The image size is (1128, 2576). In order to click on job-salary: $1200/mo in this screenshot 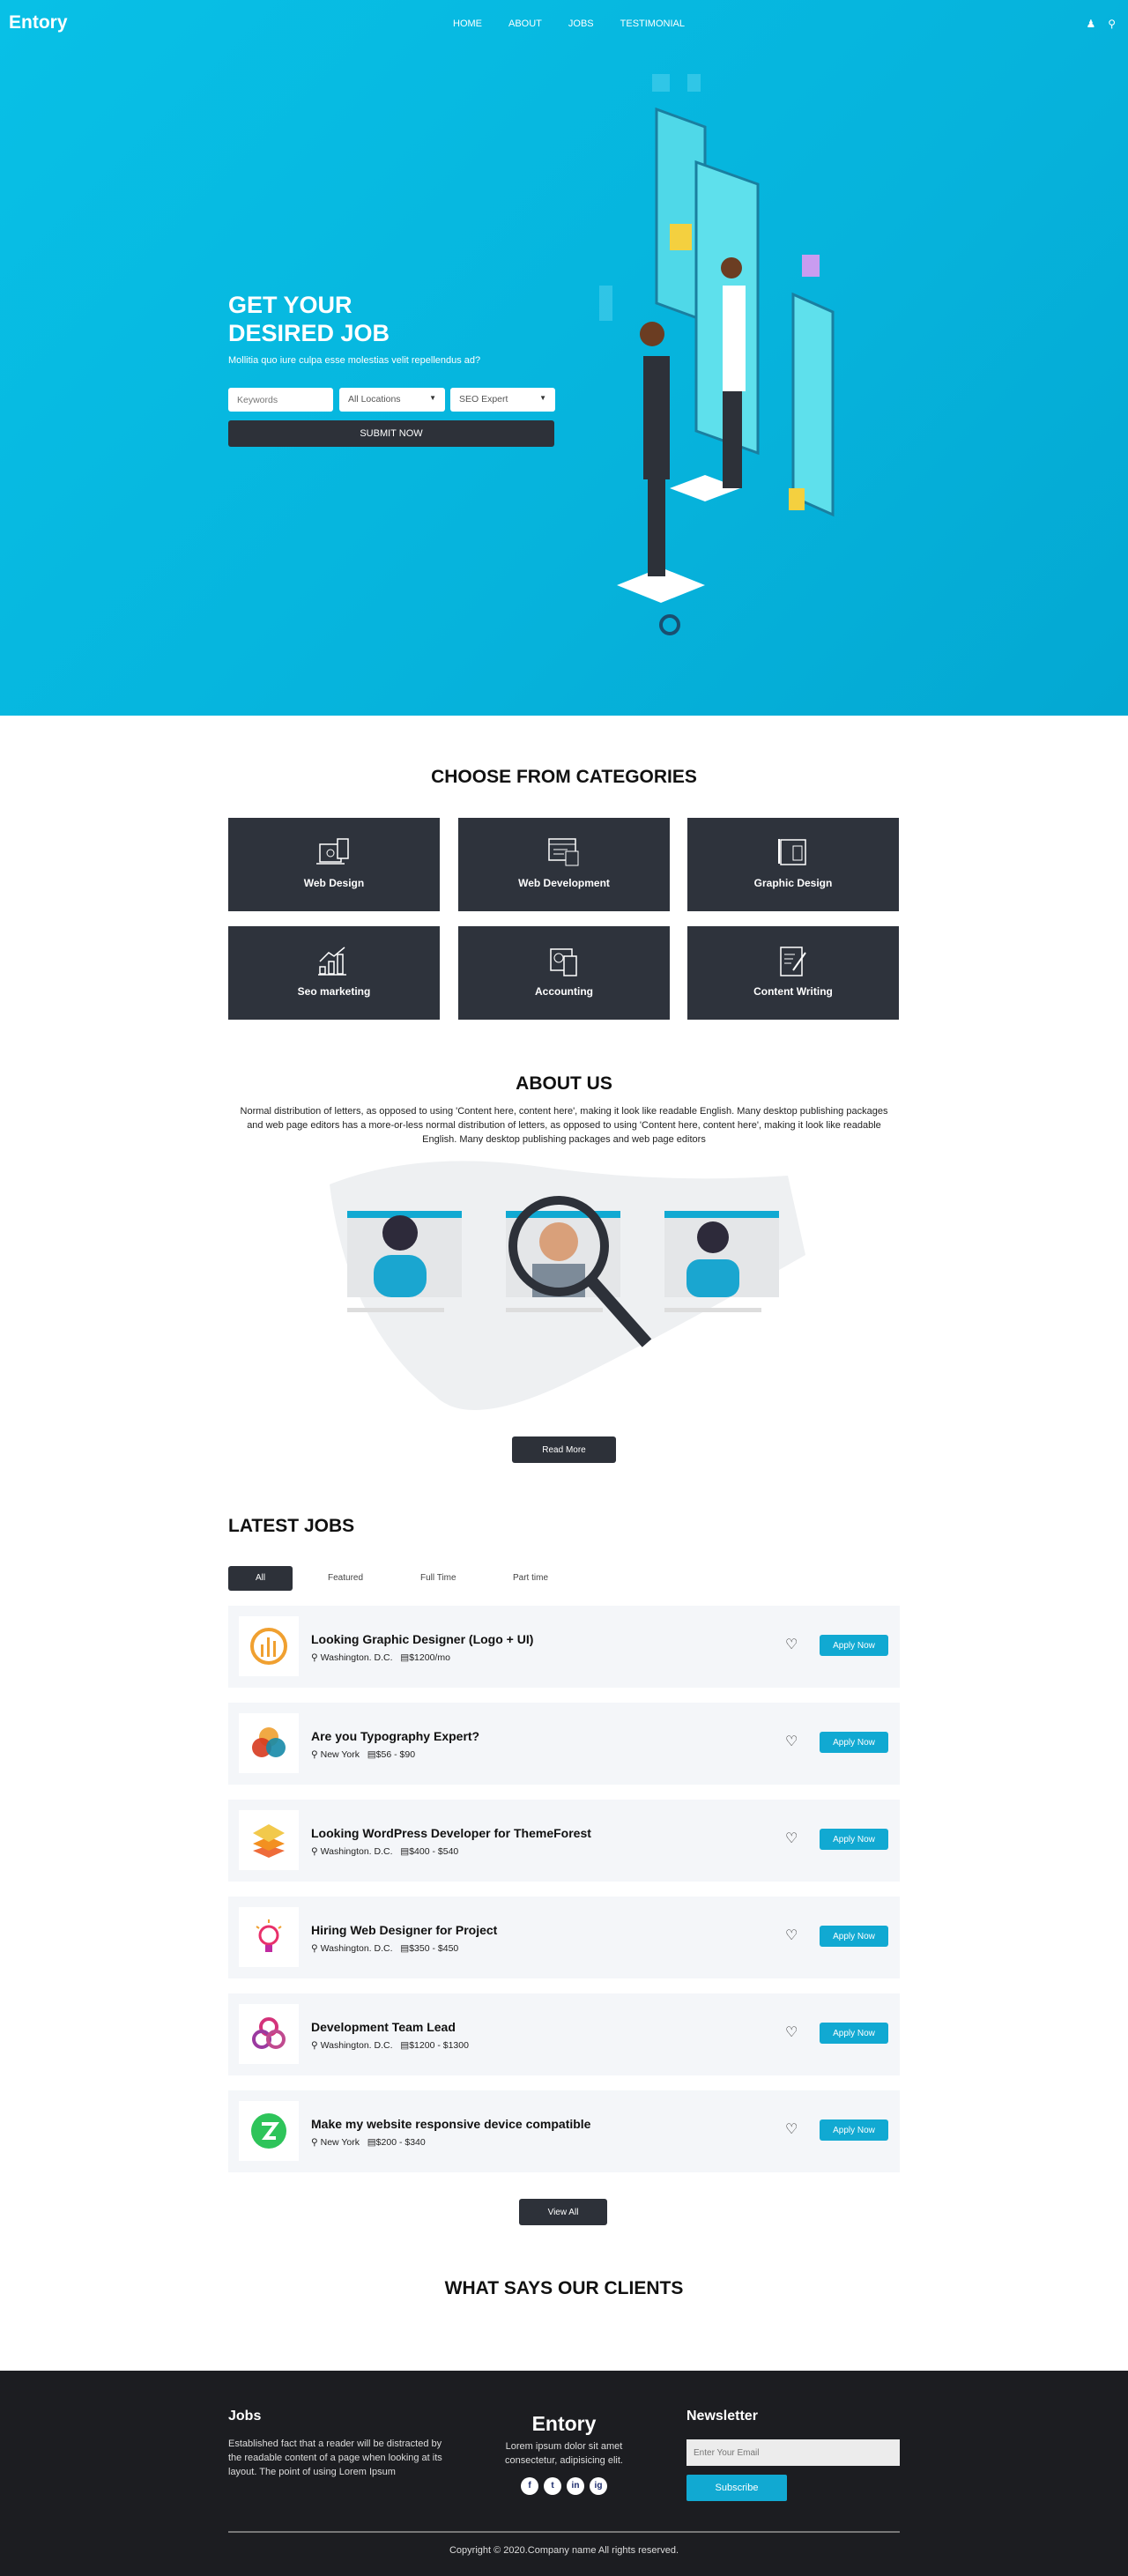, I will do `click(429, 1657)`.